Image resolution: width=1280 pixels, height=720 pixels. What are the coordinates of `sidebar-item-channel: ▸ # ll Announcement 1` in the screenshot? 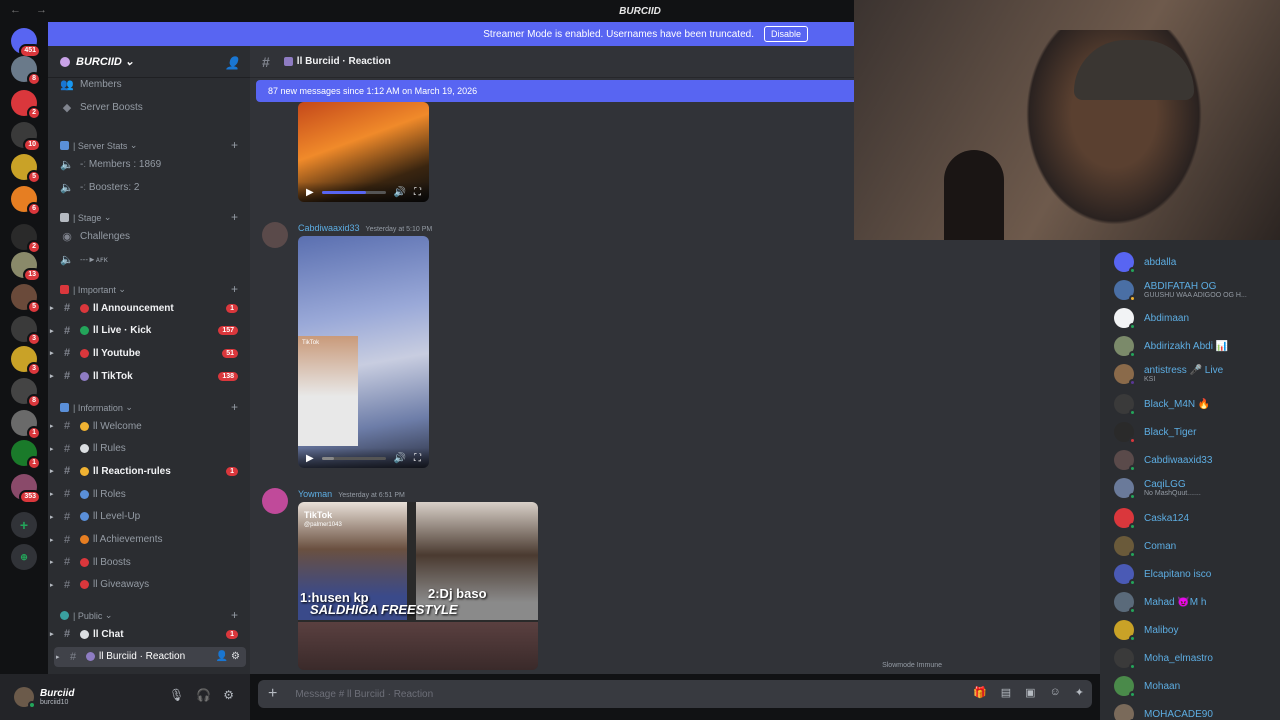 It's located at (149, 308).